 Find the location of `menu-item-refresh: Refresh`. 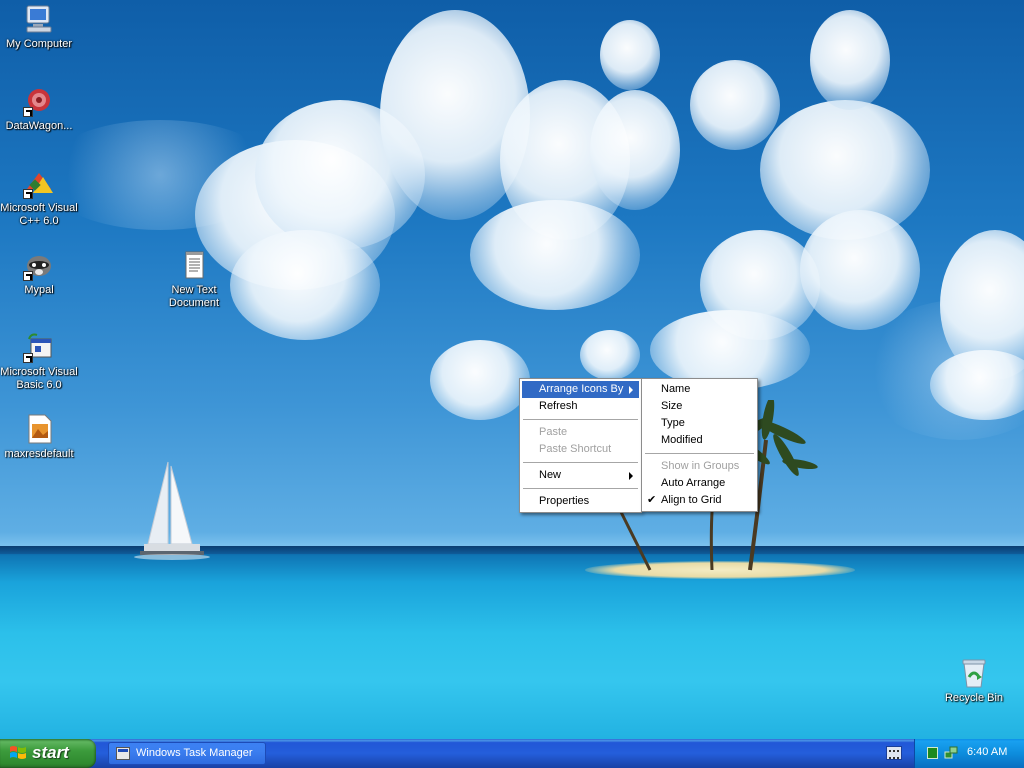

menu-item-refresh: Refresh is located at coordinates (580, 406).